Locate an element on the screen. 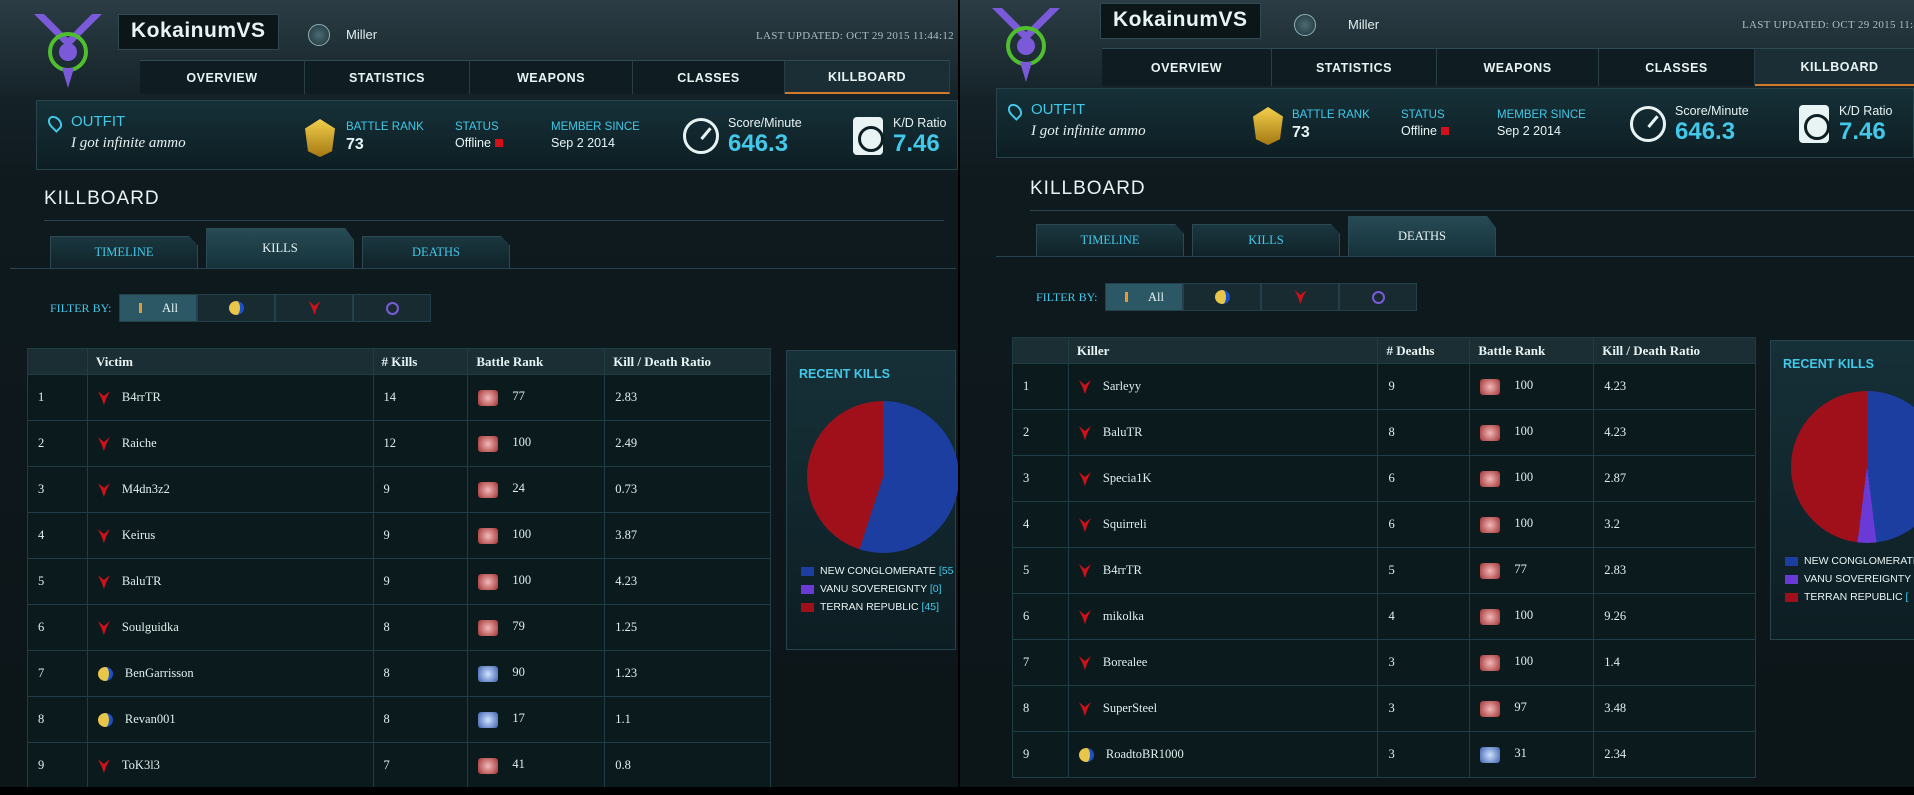  table-row: 7 Borealee 3 100 1.4 is located at coordinates (1384, 662).